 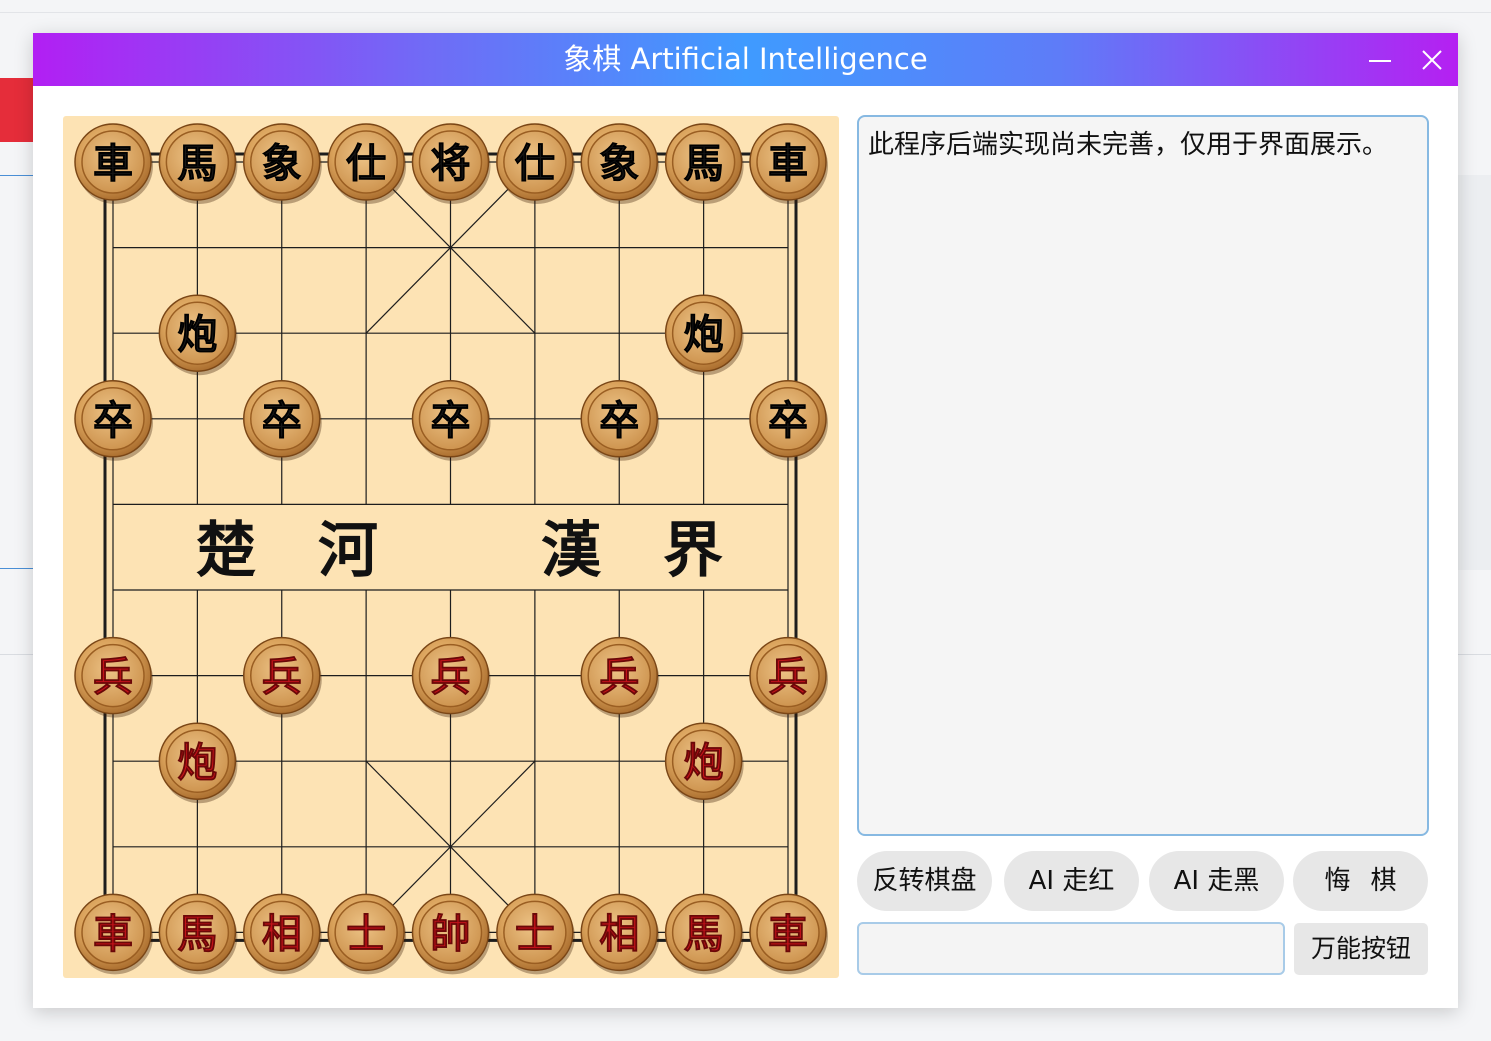 What do you see at coordinates (226, 551) in the screenshot?
I see `river-char-chu: 楚` at bounding box center [226, 551].